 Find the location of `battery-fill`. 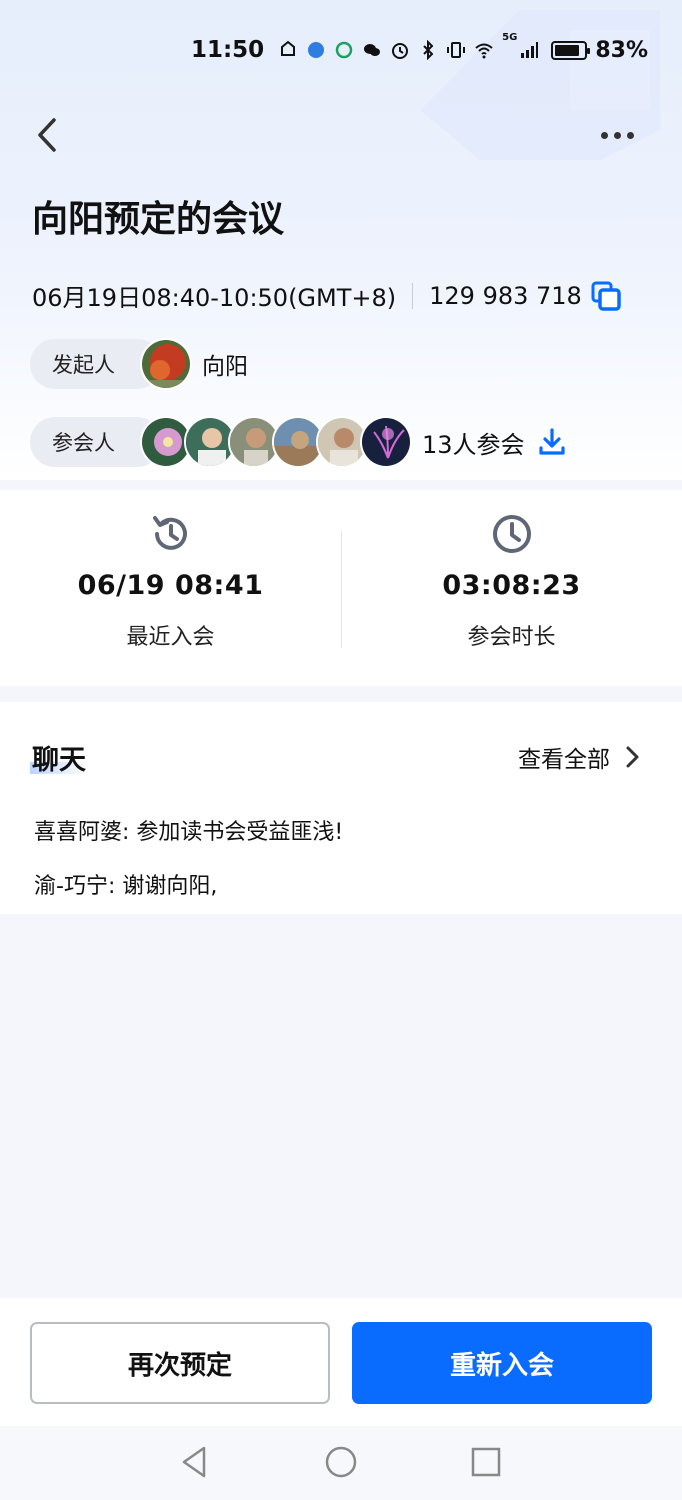

battery-fill is located at coordinates (567, 50).